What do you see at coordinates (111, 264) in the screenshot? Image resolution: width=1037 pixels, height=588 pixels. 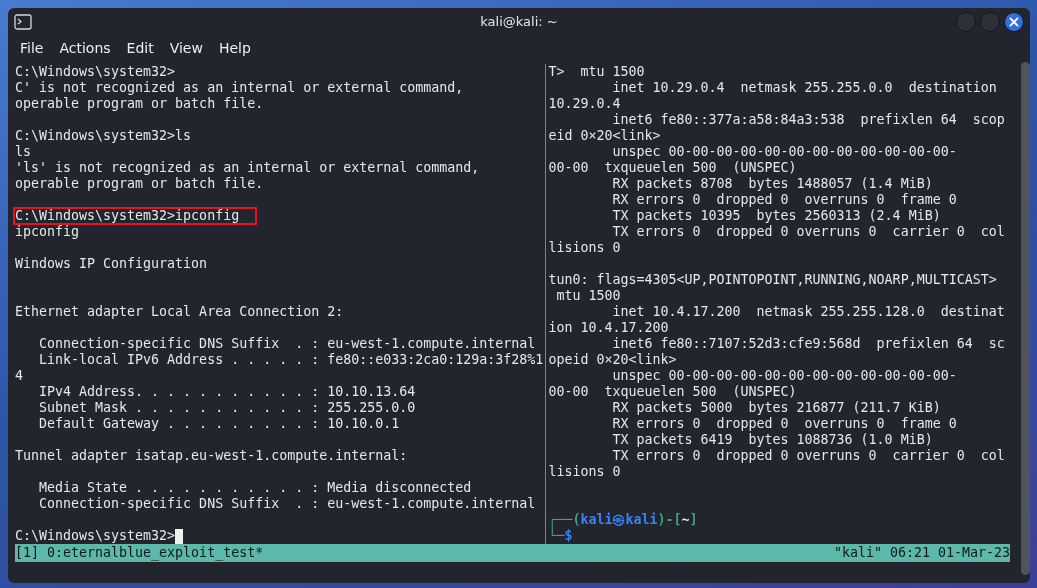 I see `terminal-line: Windows IP Configuration` at bounding box center [111, 264].